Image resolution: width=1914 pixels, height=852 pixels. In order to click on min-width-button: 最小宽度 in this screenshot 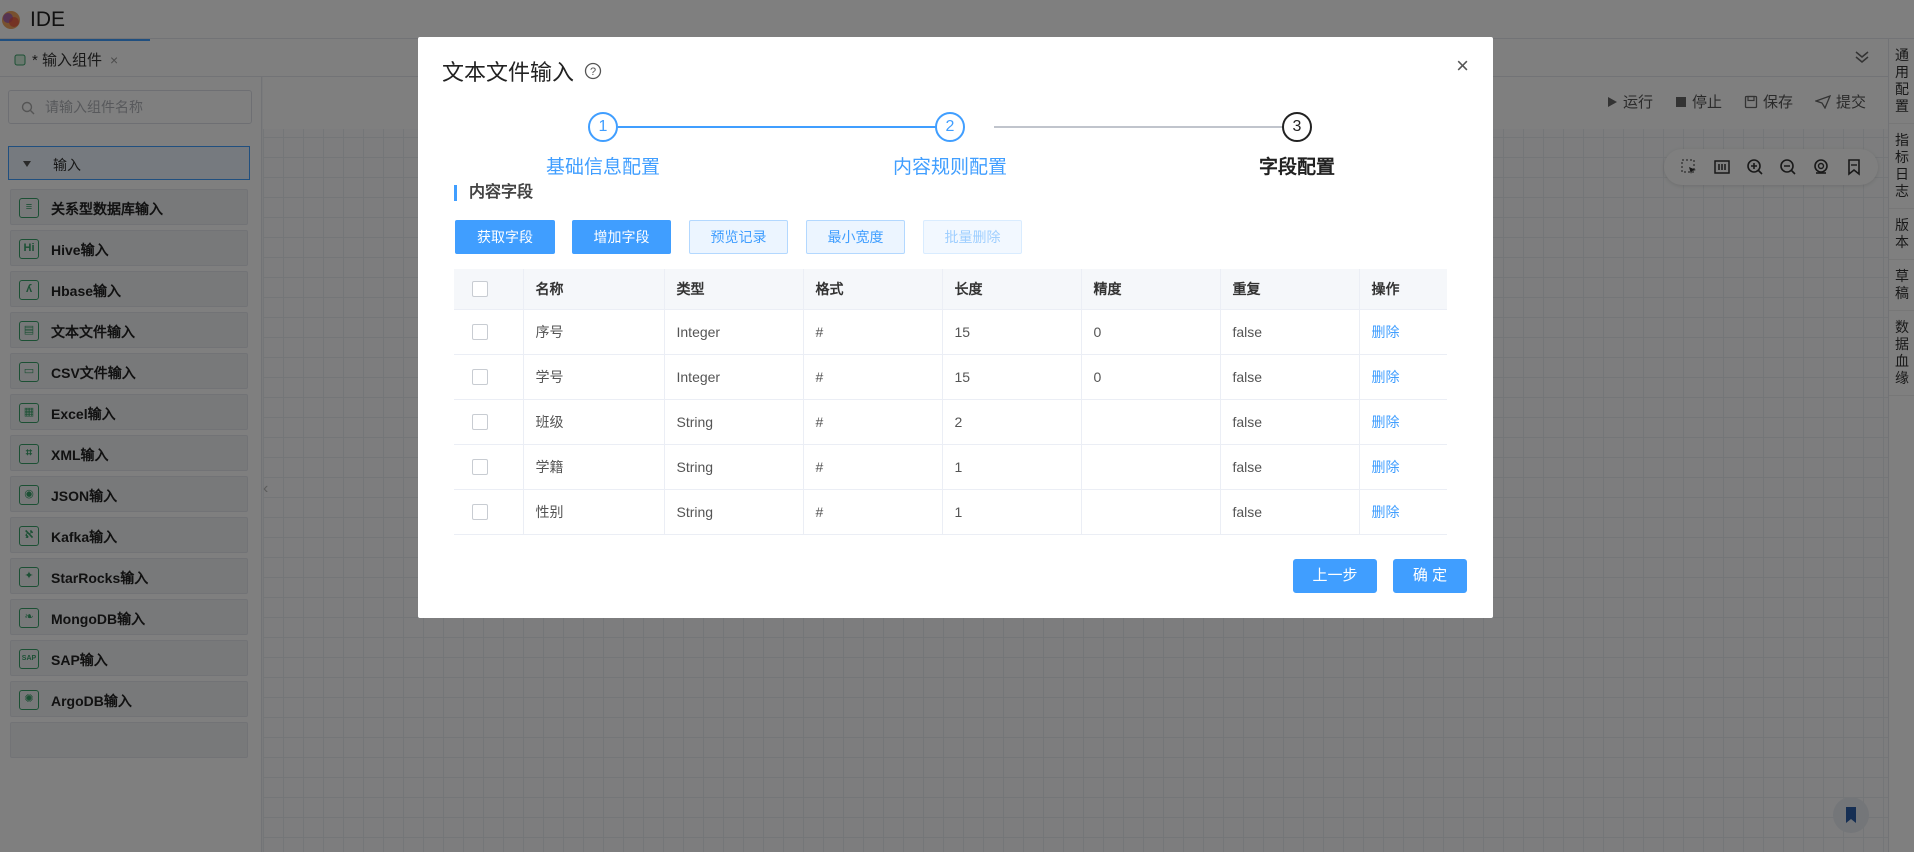, I will do `click(855, 237)`.